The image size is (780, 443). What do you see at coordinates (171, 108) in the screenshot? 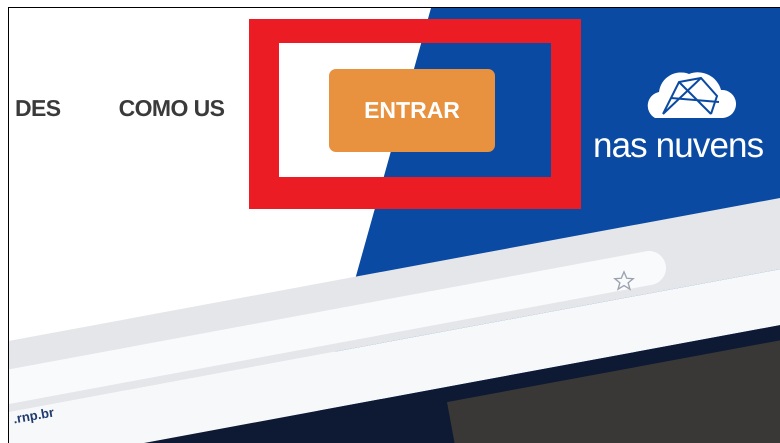
I see `nav-link: COMO US` at bounding box center [171, 108].